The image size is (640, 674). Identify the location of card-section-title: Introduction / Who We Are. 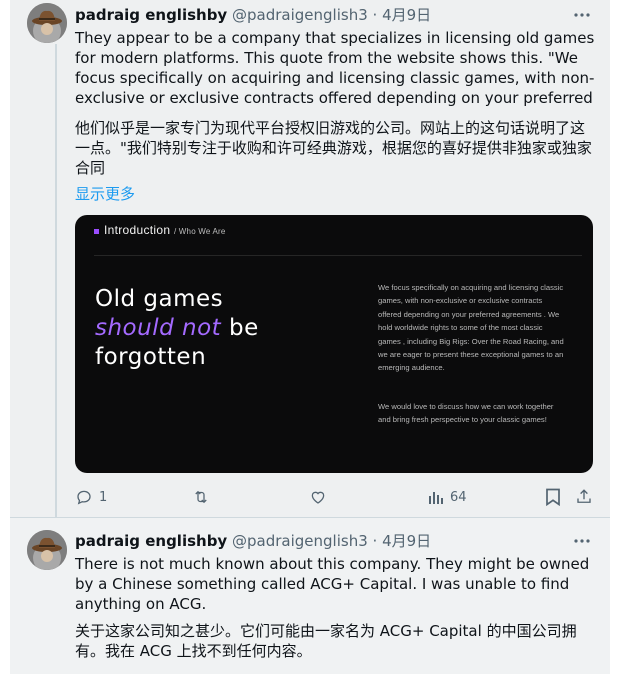
(165, 230).